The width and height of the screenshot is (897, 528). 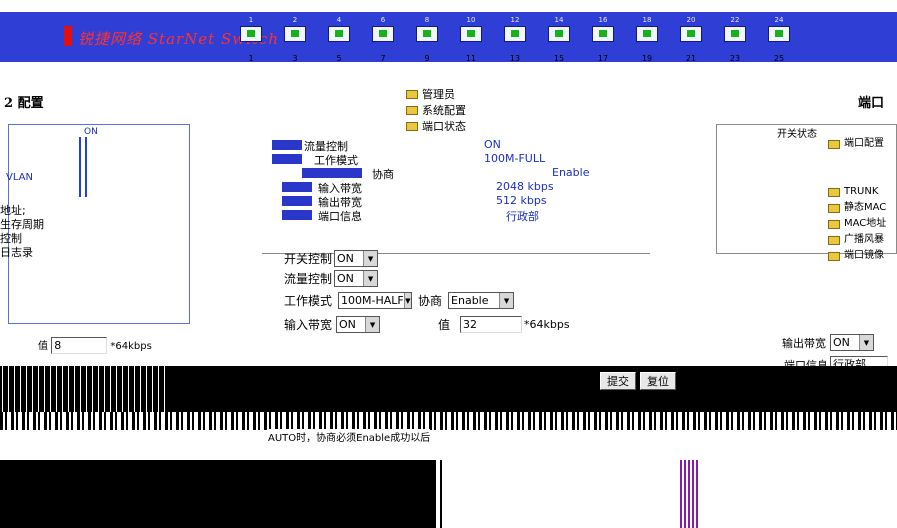 What do you see at coordinates (647, 58) in the screenshot?
I see `port-number: 19` at bounding box center [647, 58].